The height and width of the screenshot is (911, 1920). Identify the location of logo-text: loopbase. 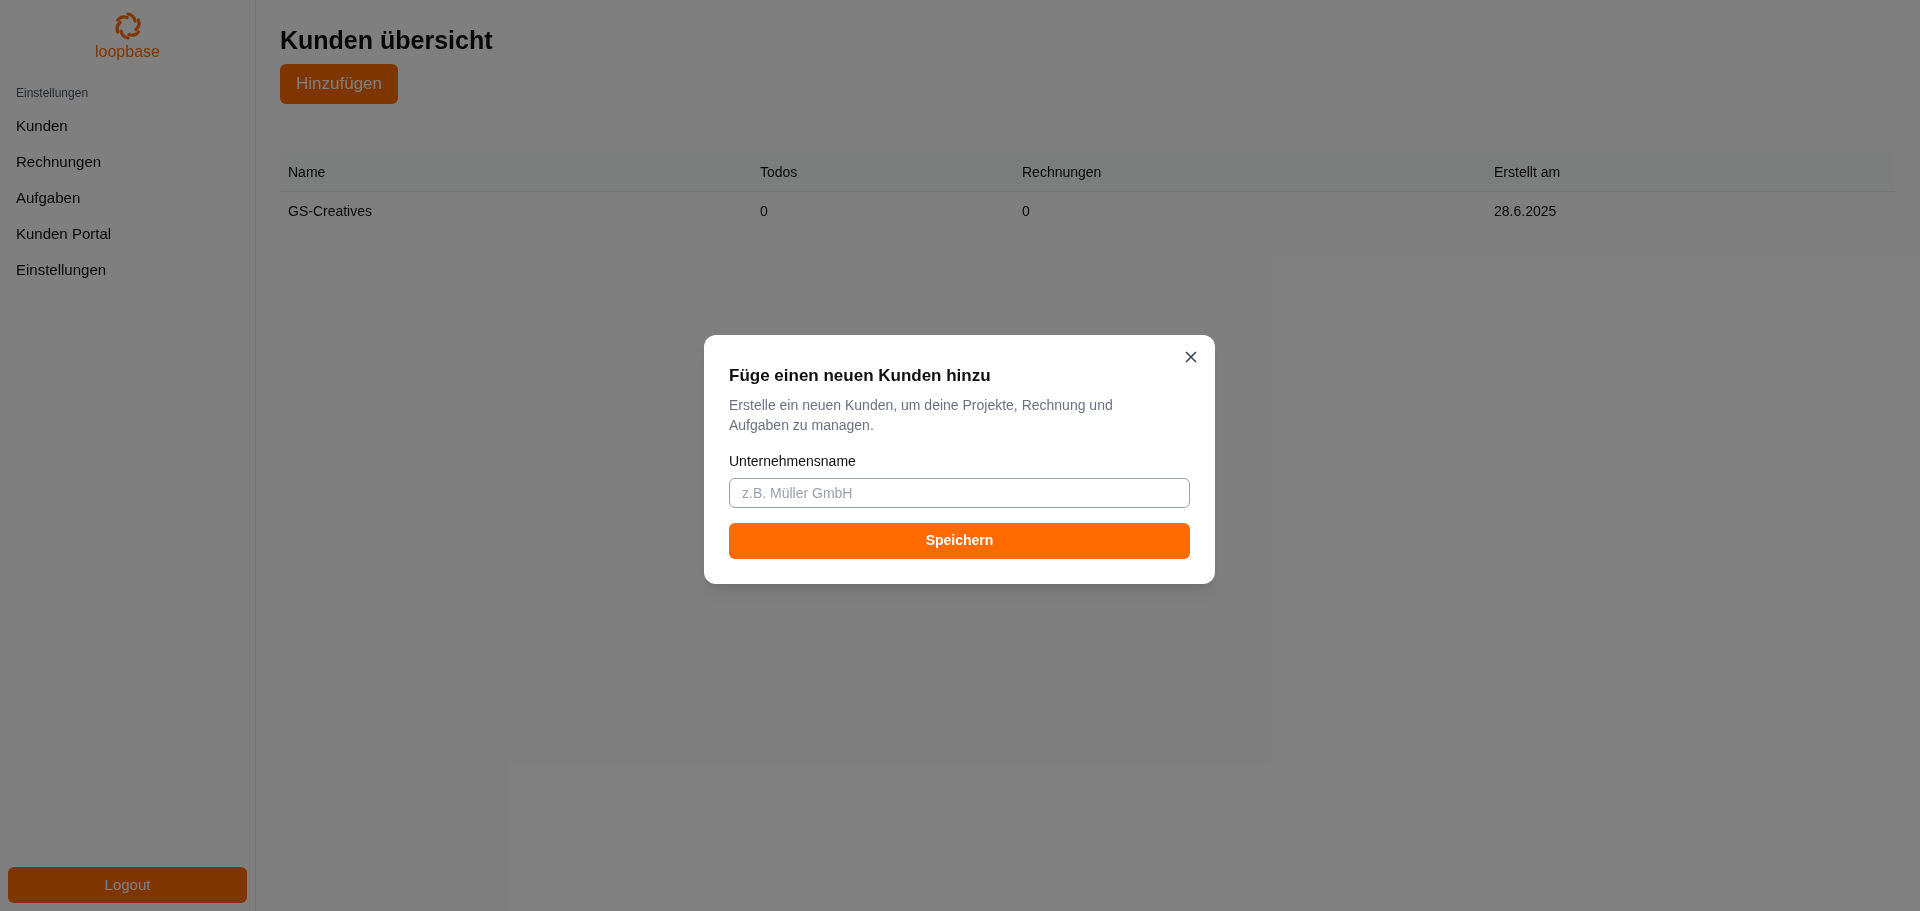
(127, 52).